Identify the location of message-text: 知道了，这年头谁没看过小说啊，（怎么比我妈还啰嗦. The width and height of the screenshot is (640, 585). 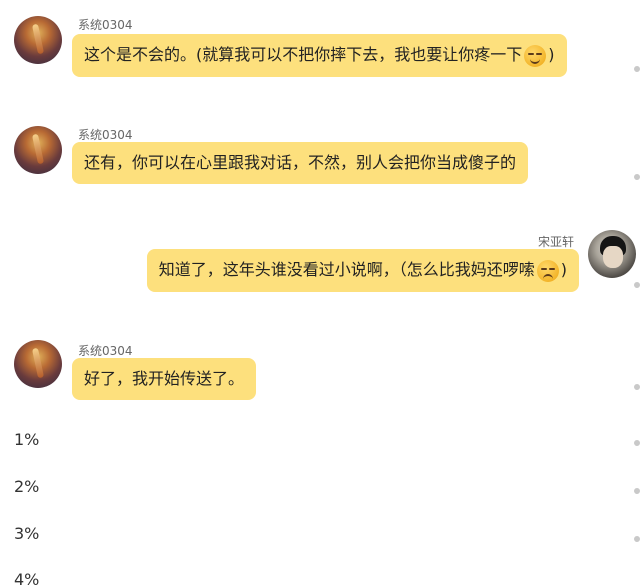
(346, 269).